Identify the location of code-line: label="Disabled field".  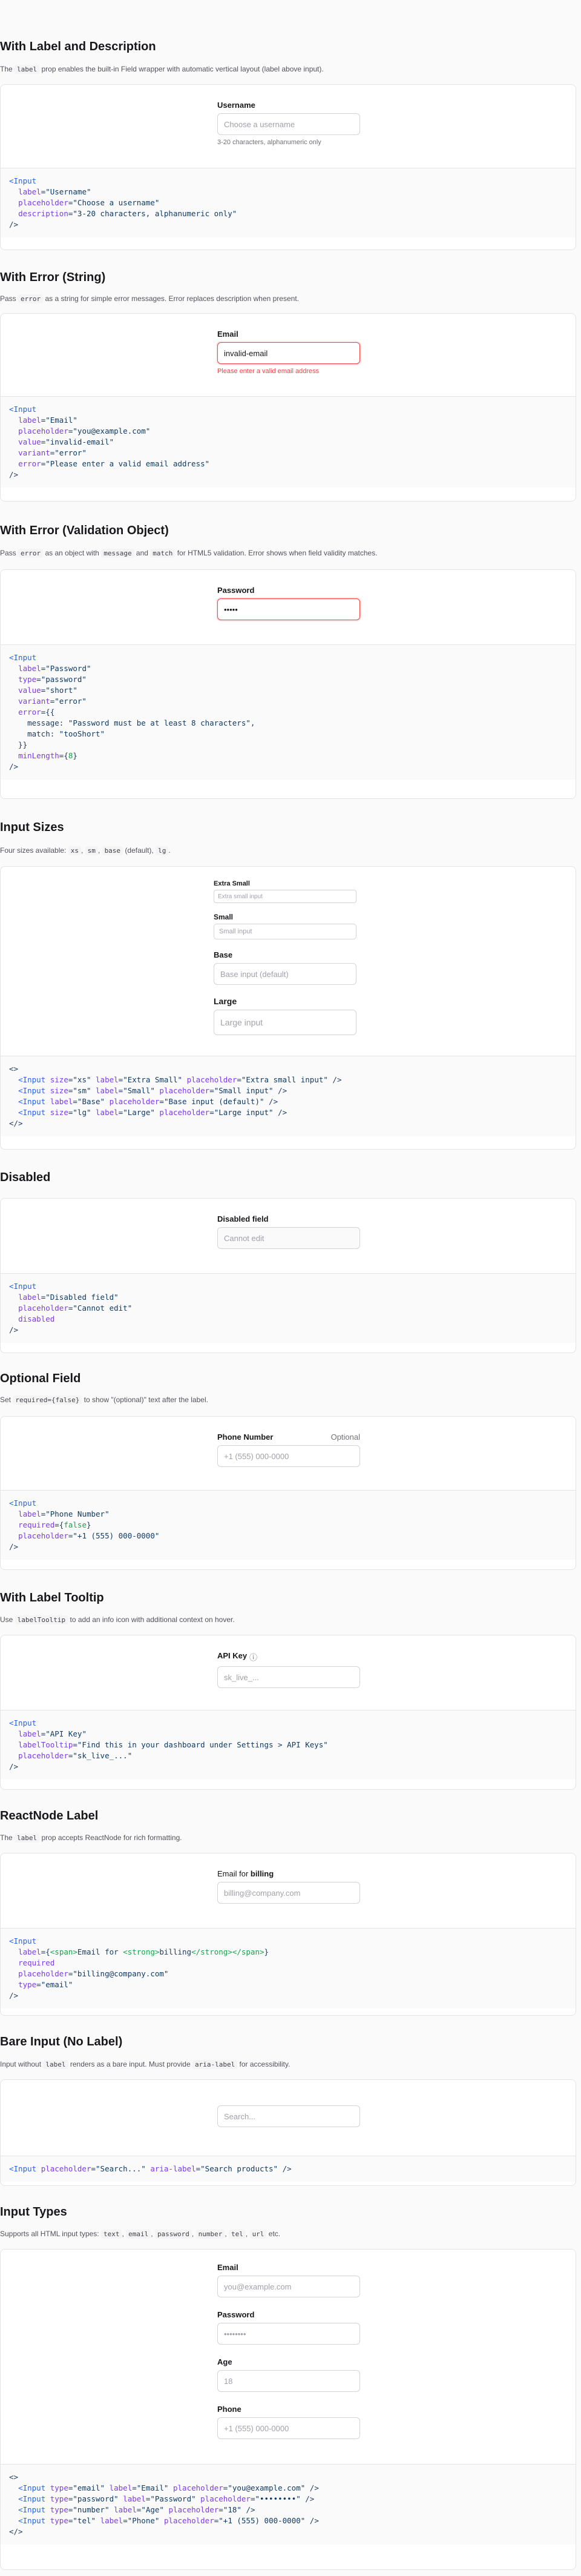
(68, 1297).